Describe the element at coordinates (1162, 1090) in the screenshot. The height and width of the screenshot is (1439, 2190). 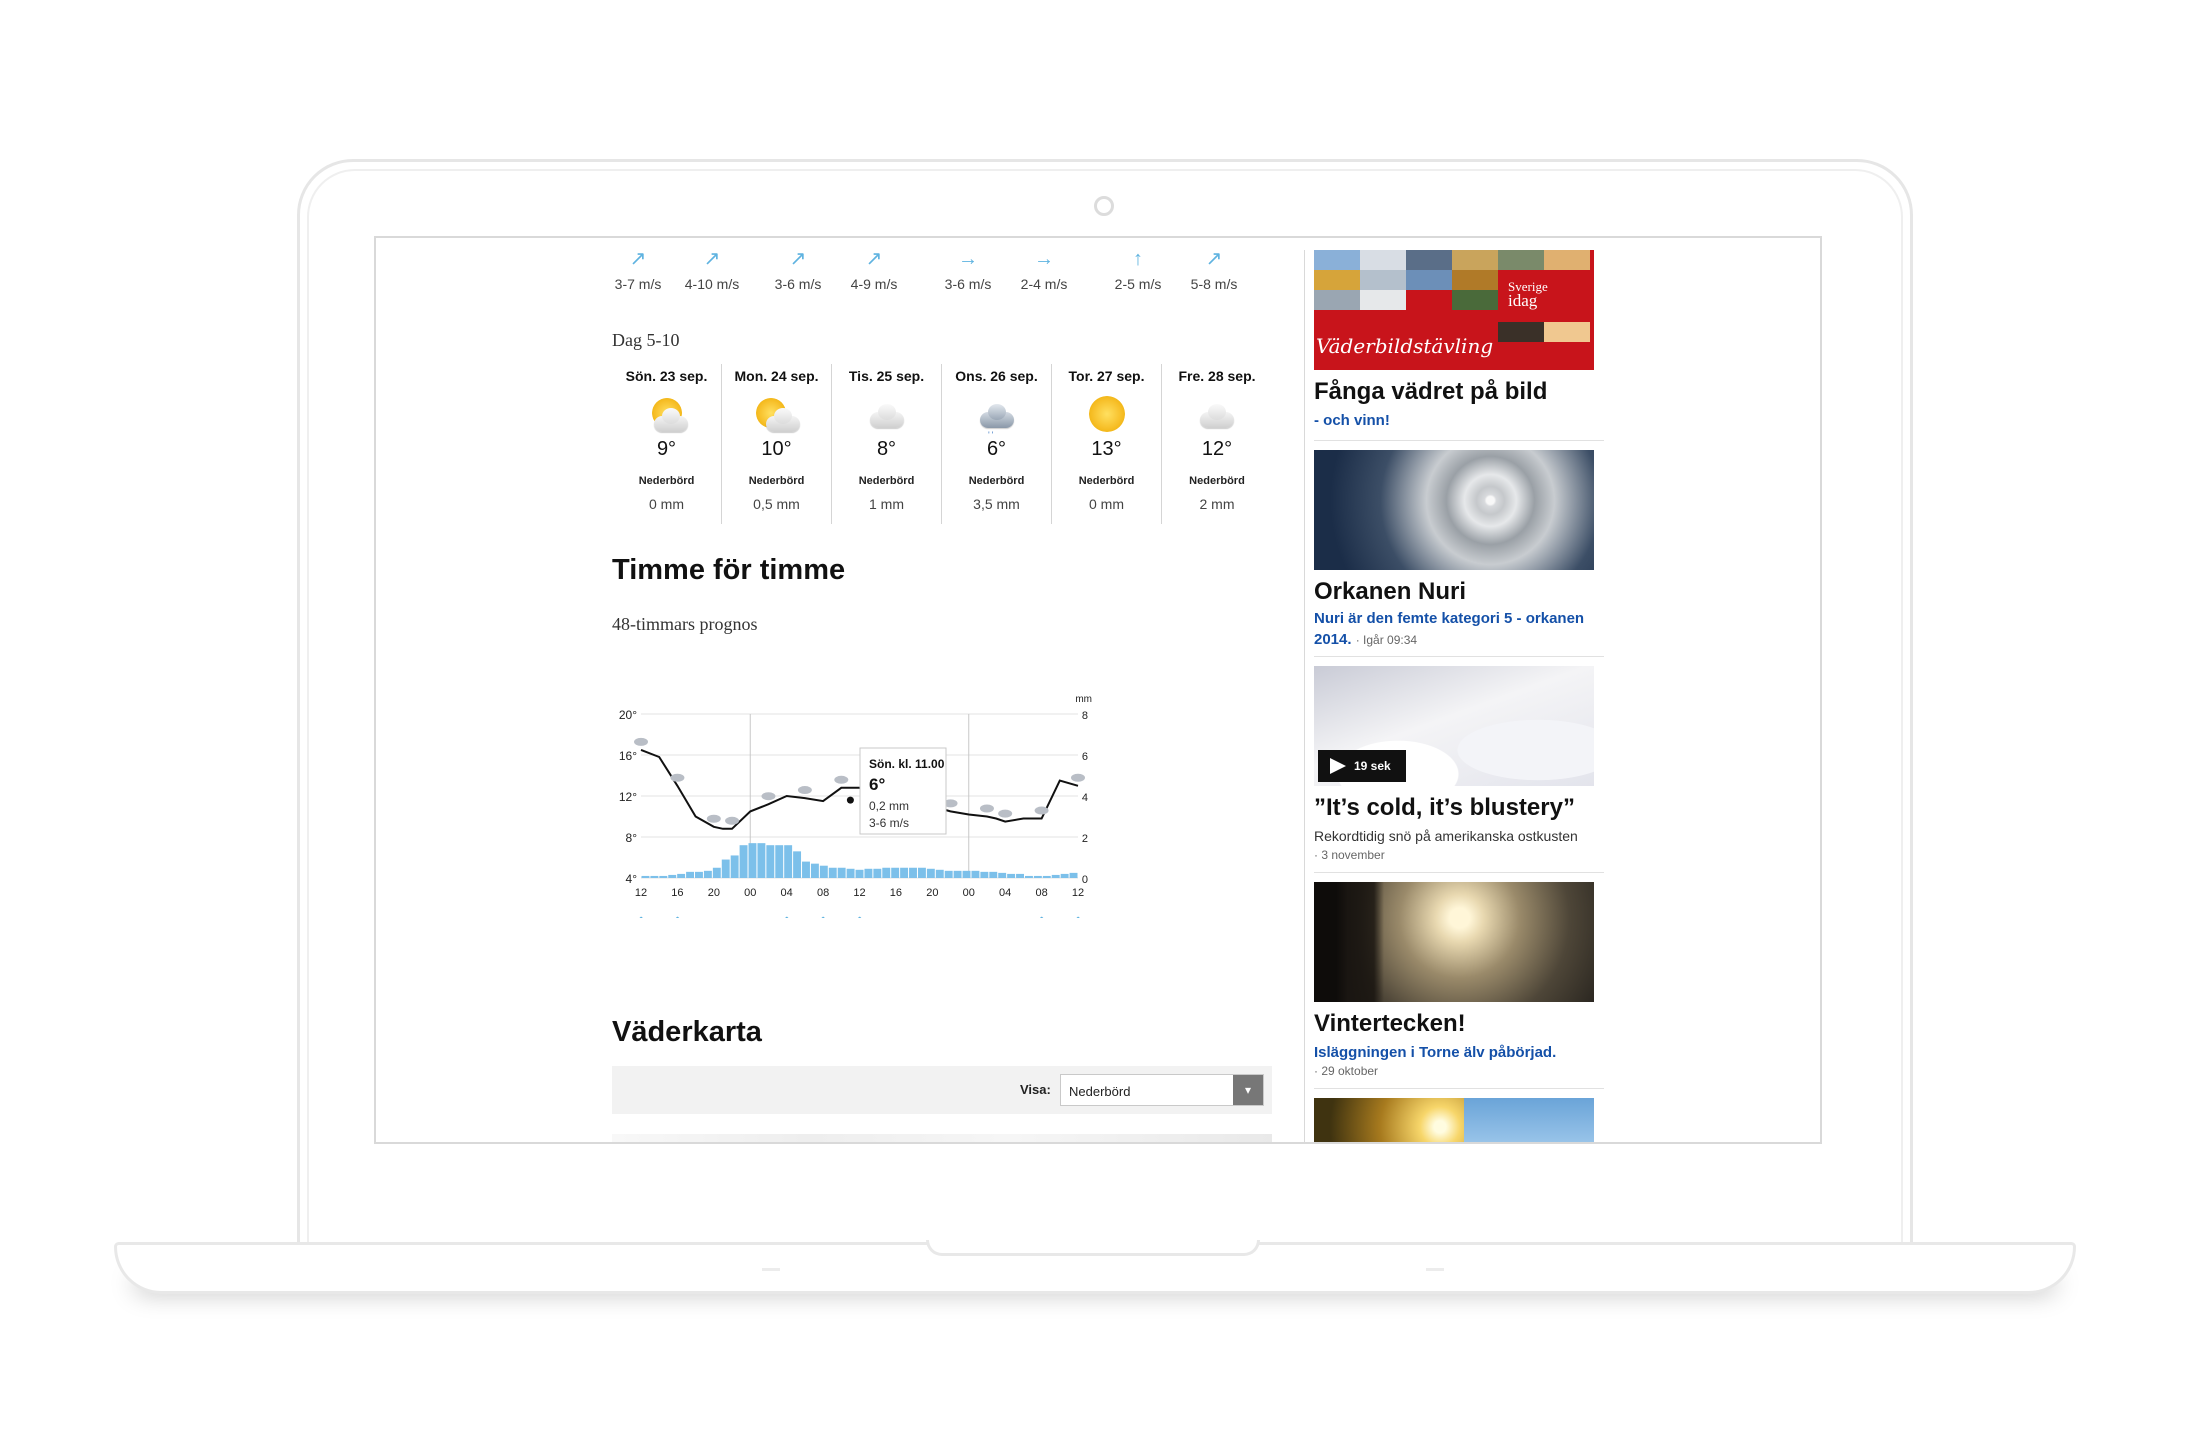
I see `map-layer-select: Nederbörd ▾` at that location.